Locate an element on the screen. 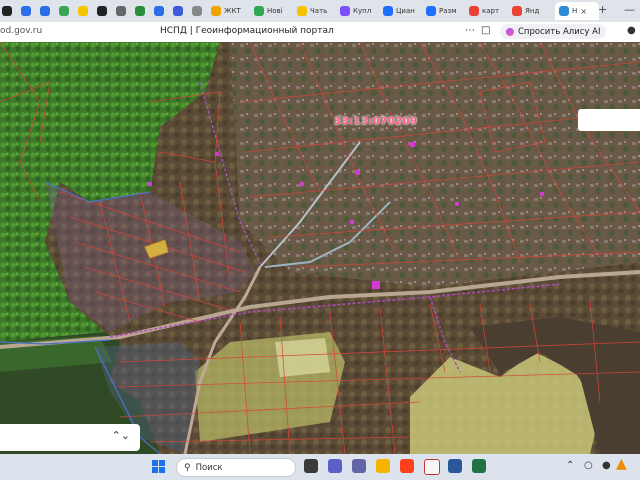 Image resolution: width=640 pixels, height=480 pixels. browser-tab-label: карт is located at coordinates (491, 11).